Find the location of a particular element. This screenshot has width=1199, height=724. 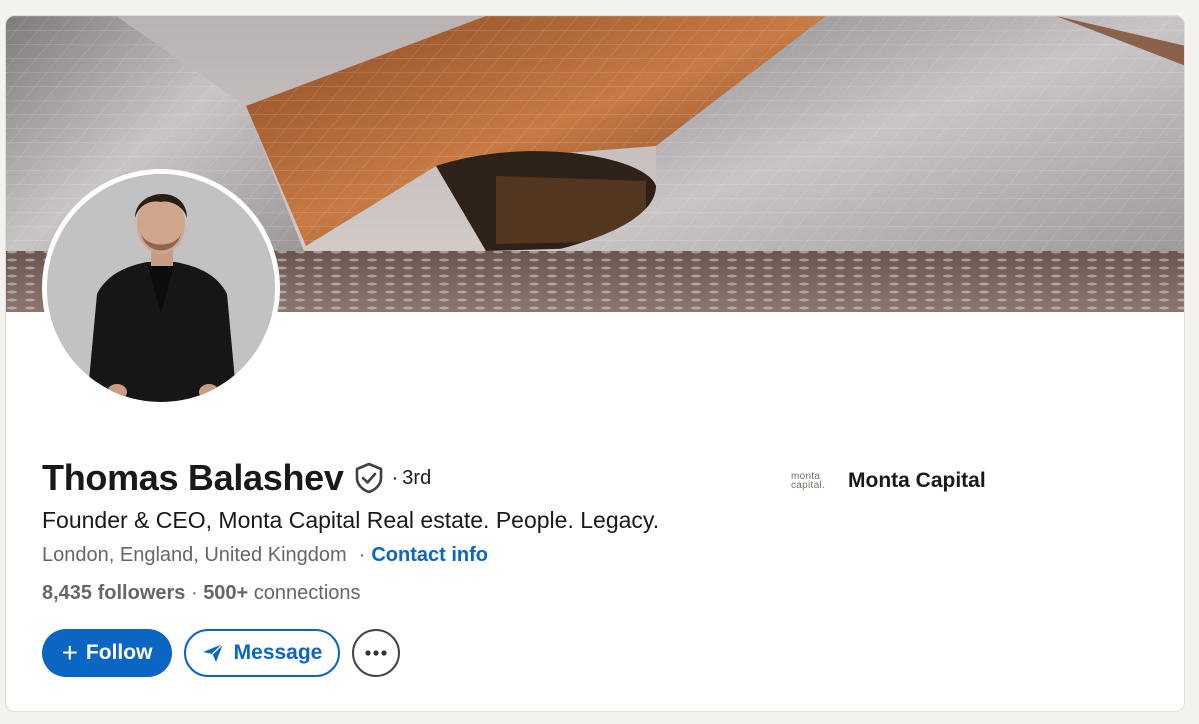

stats-row: 8,435 followers · 500+ connections is located at coordinates (201, 593).